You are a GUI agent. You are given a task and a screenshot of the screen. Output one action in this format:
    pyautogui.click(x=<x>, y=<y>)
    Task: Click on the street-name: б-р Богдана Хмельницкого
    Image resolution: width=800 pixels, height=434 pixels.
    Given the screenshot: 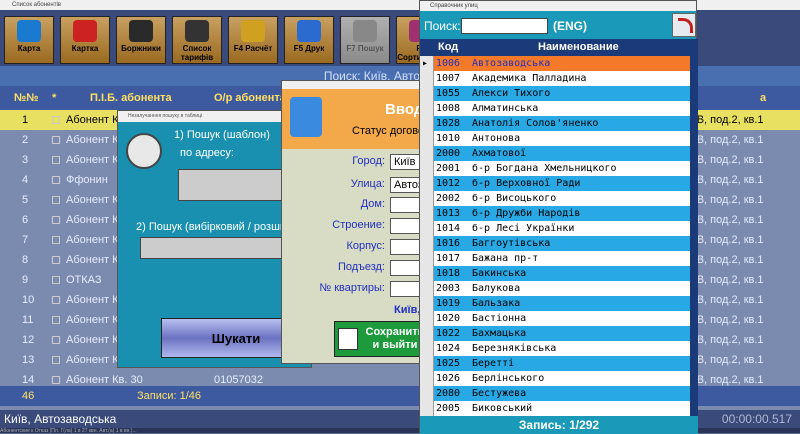 What is the action you would take?
    pyautogui.click(x=544, y=168)
    